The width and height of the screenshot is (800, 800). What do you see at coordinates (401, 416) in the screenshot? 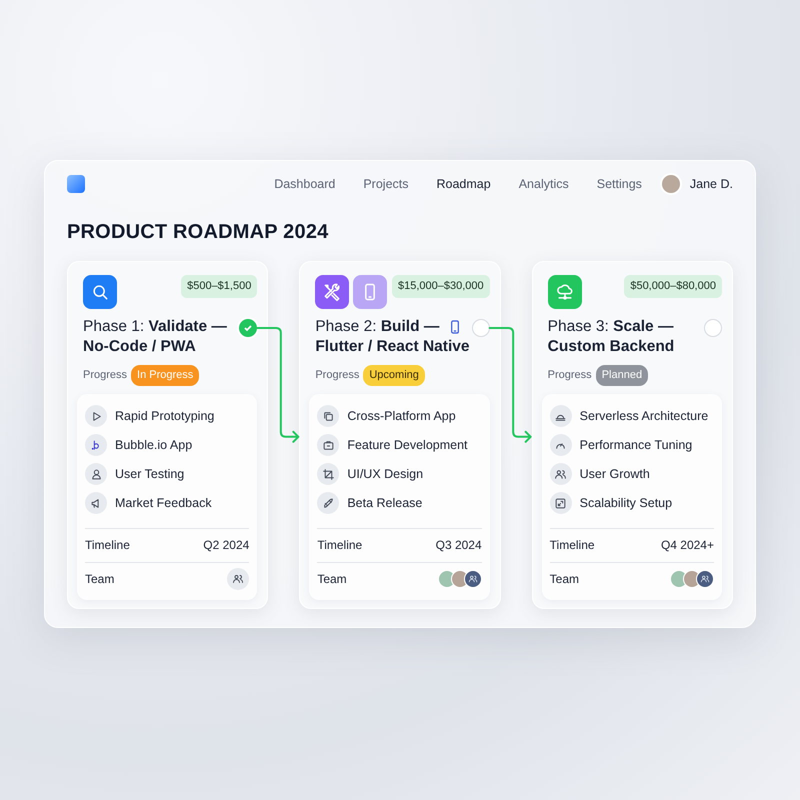
I see `feature-label: Cross-Platform App` at bounding box center [401, 416].